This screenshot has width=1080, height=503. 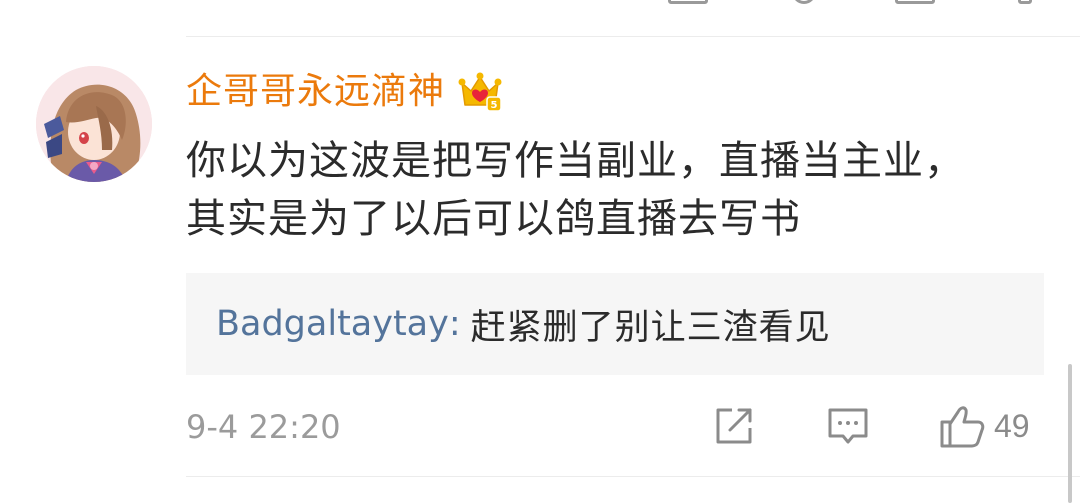 What do you see at coordinates (804, 2) in the screenshot?
I see `previous-comment-icon` at bounding box center [804, 2].